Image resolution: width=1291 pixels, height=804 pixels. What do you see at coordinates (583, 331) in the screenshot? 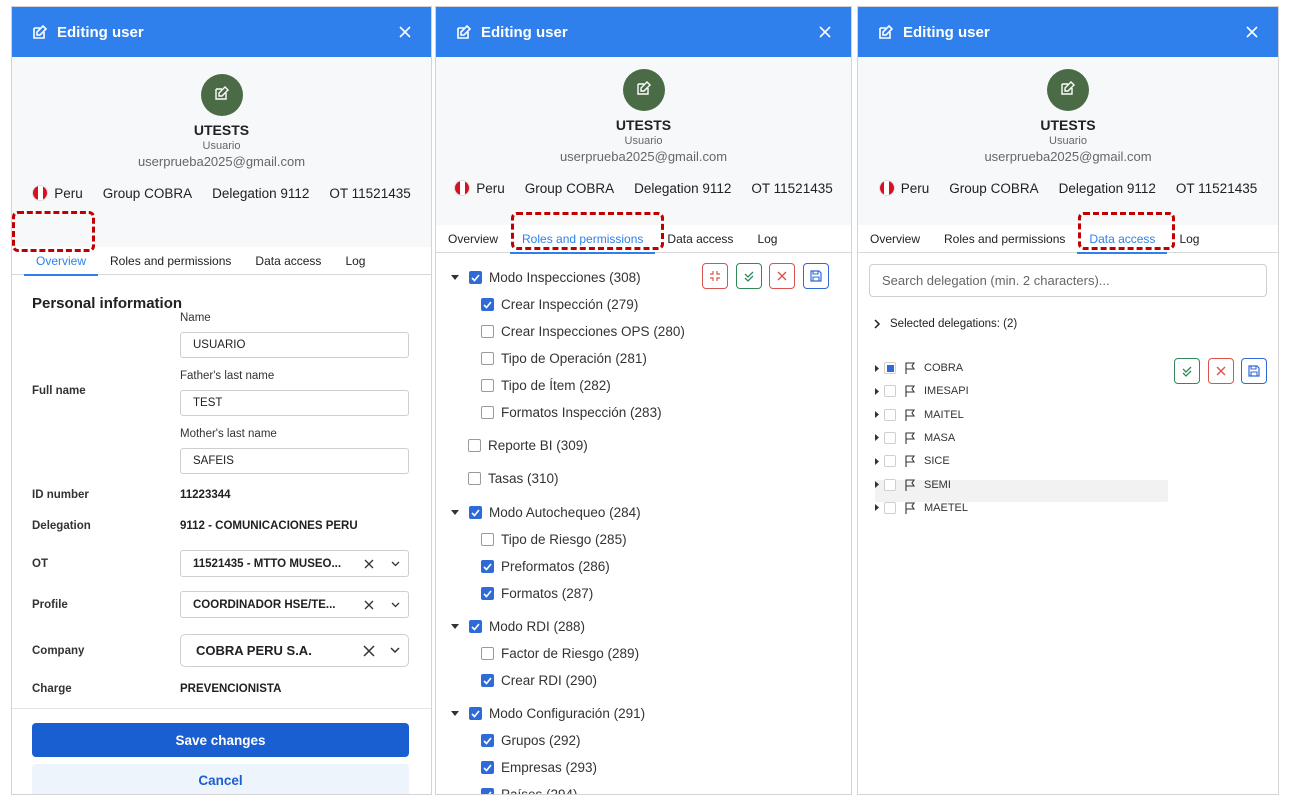
I see `permission-item: Crear Inspecciones OPS (280)` at bounding box center [583, 331].